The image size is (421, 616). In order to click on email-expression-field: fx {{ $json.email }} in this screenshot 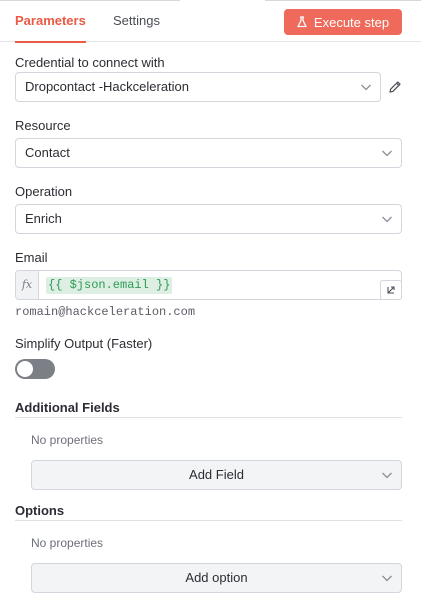, I will do `click(208, 285)`.